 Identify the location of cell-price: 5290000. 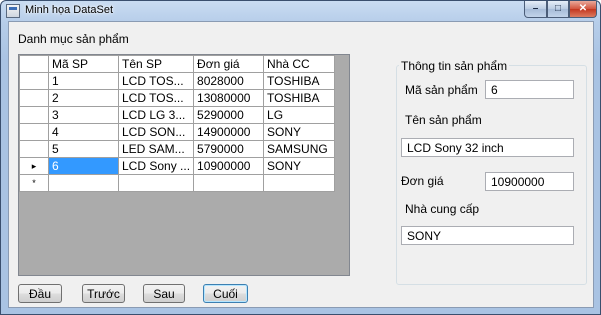
(229, 115).